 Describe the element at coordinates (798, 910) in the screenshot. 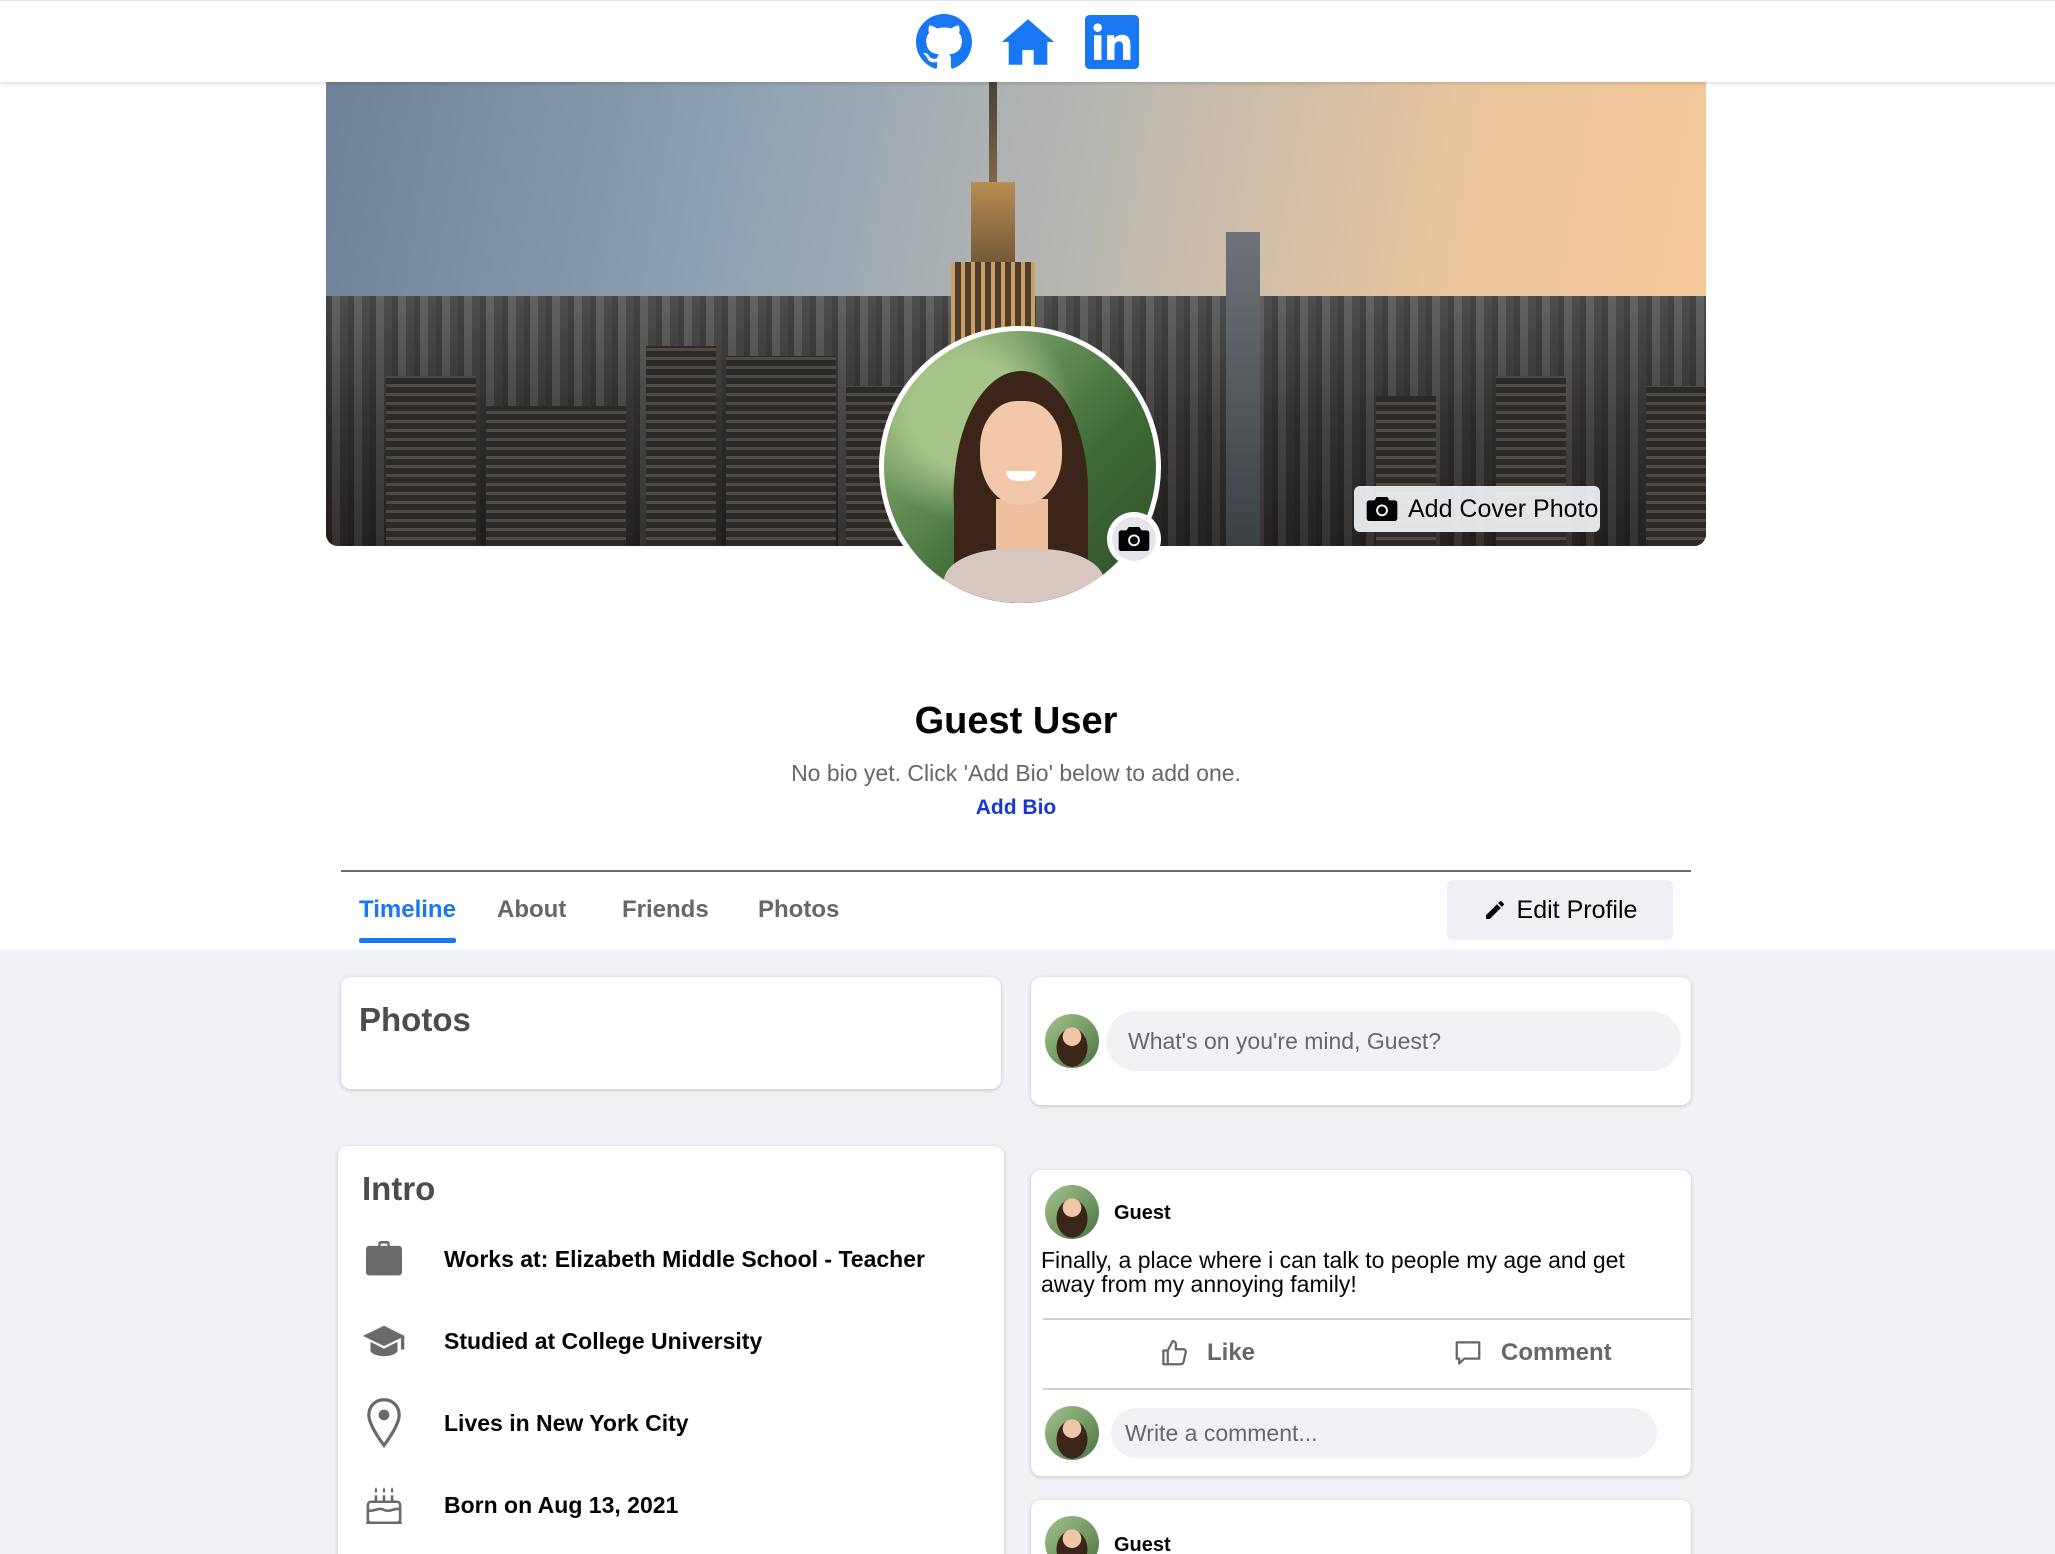

I see `tab-photos: Photos` at that location.